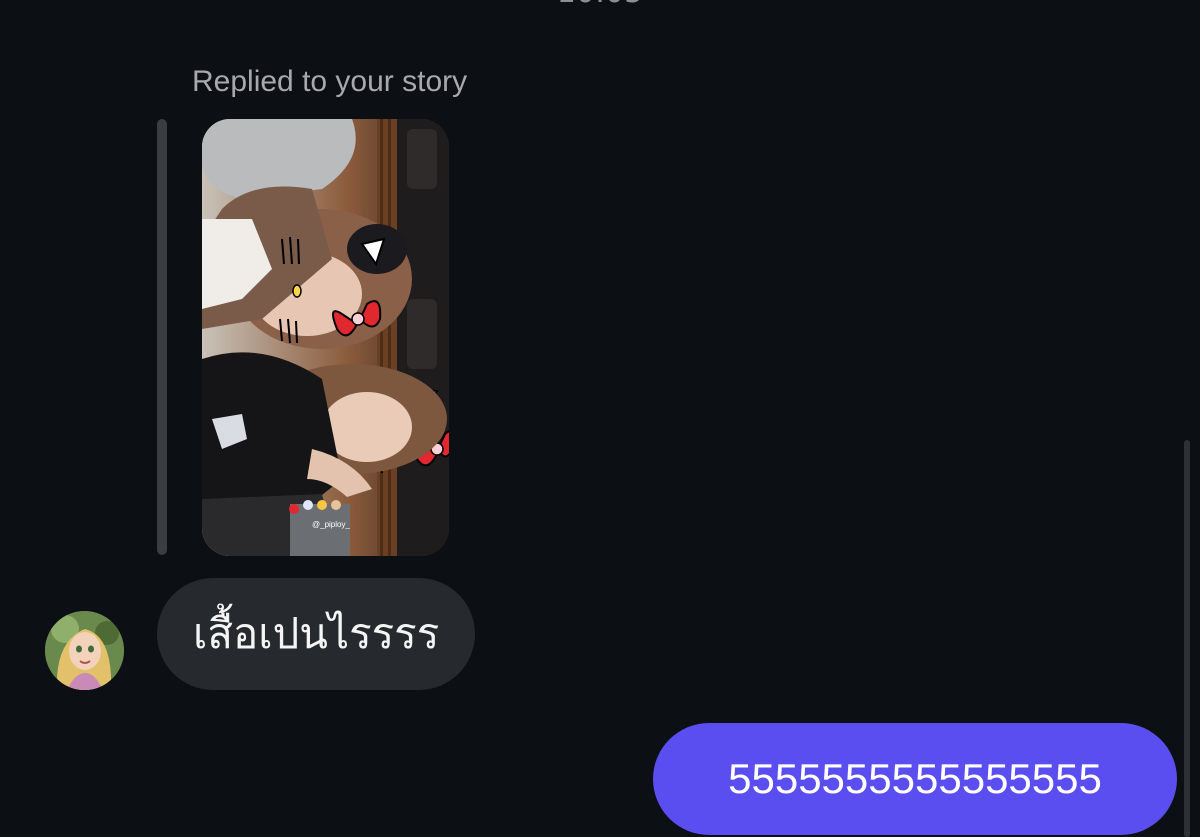  I want to click on avatar-image-icon, so click(84, 650).